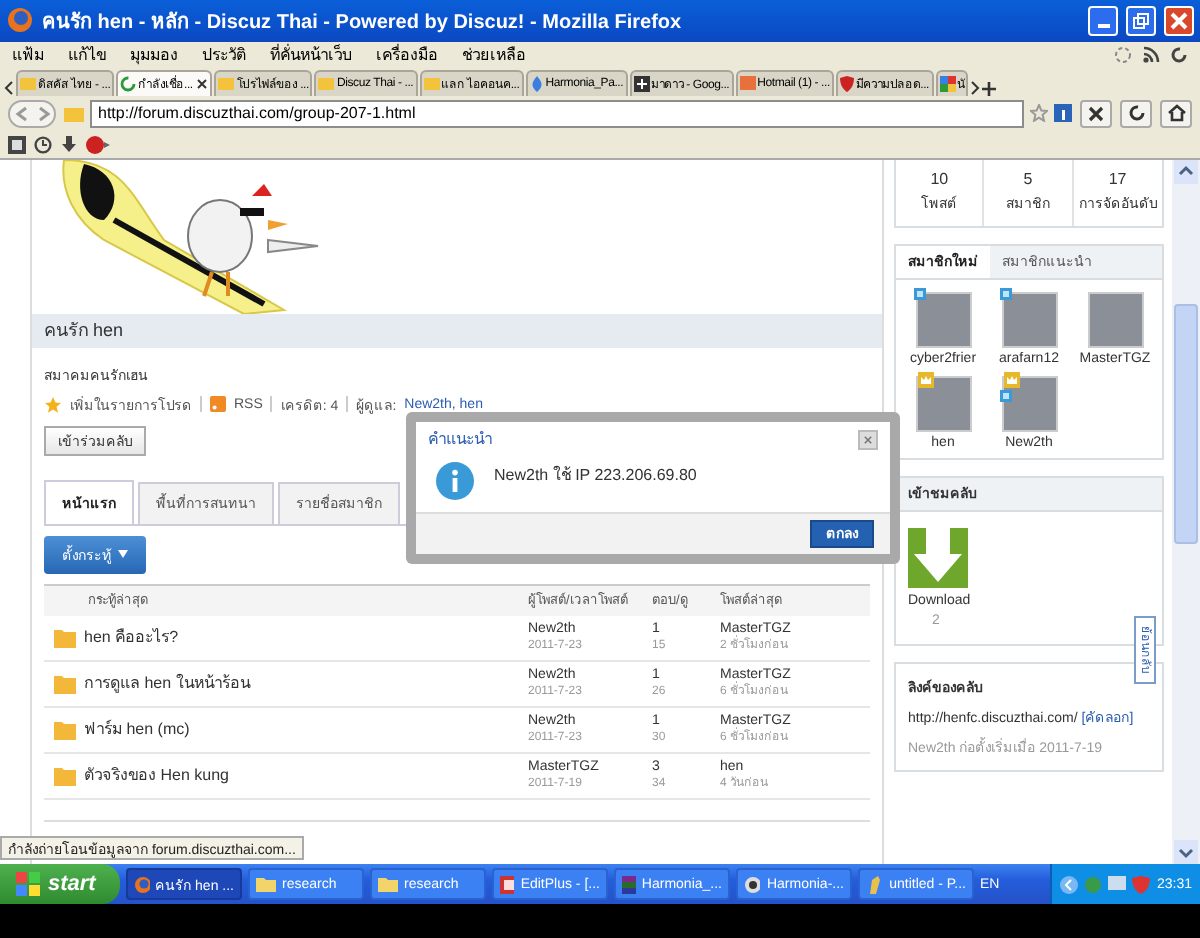 Image resolution: width=1200 pixels, height=938 pixels. What do you see at coordinates (1179, 54) in the screenshot?
I see `refresh-icon` at bounding box center [1179, 54].